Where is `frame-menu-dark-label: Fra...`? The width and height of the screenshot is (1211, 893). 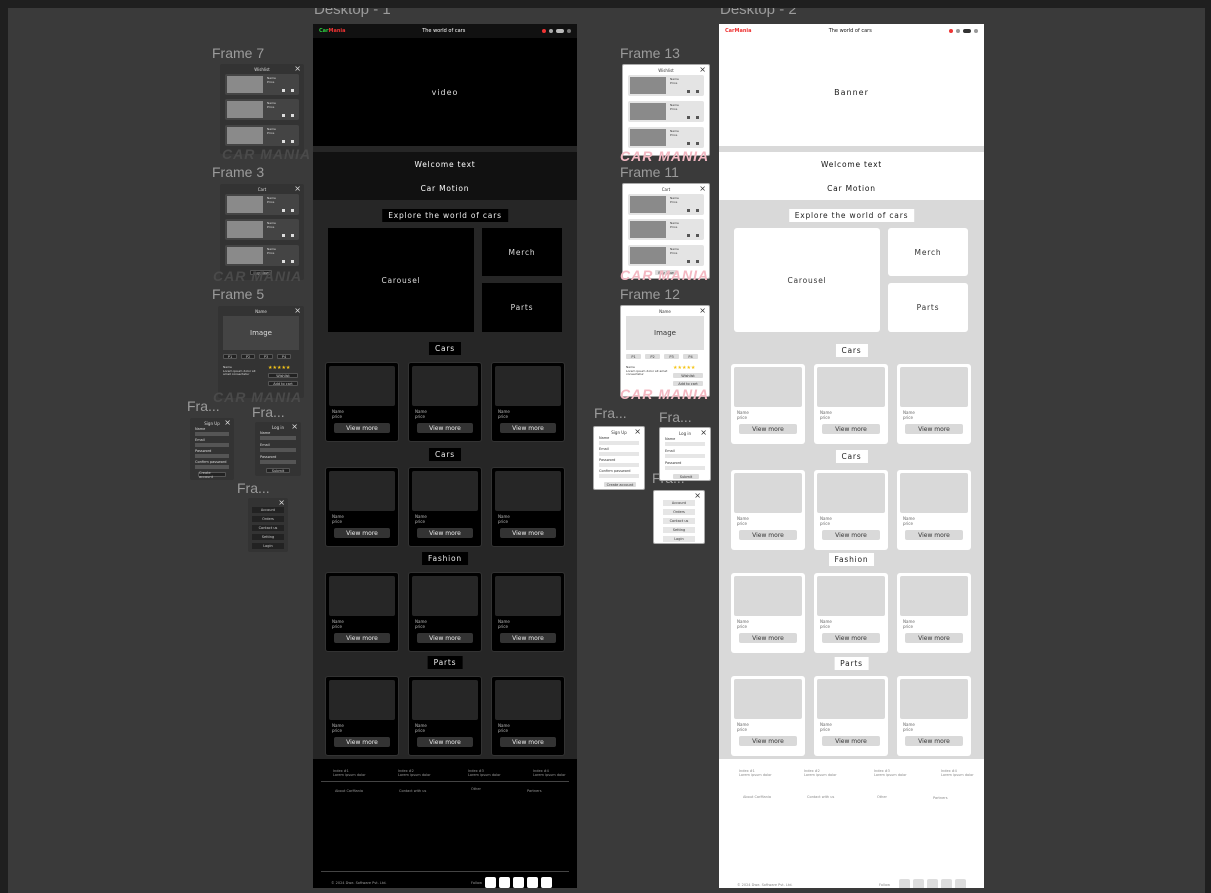
frame-menu-dark-label: Fra... is located at coordinates (253, 488).